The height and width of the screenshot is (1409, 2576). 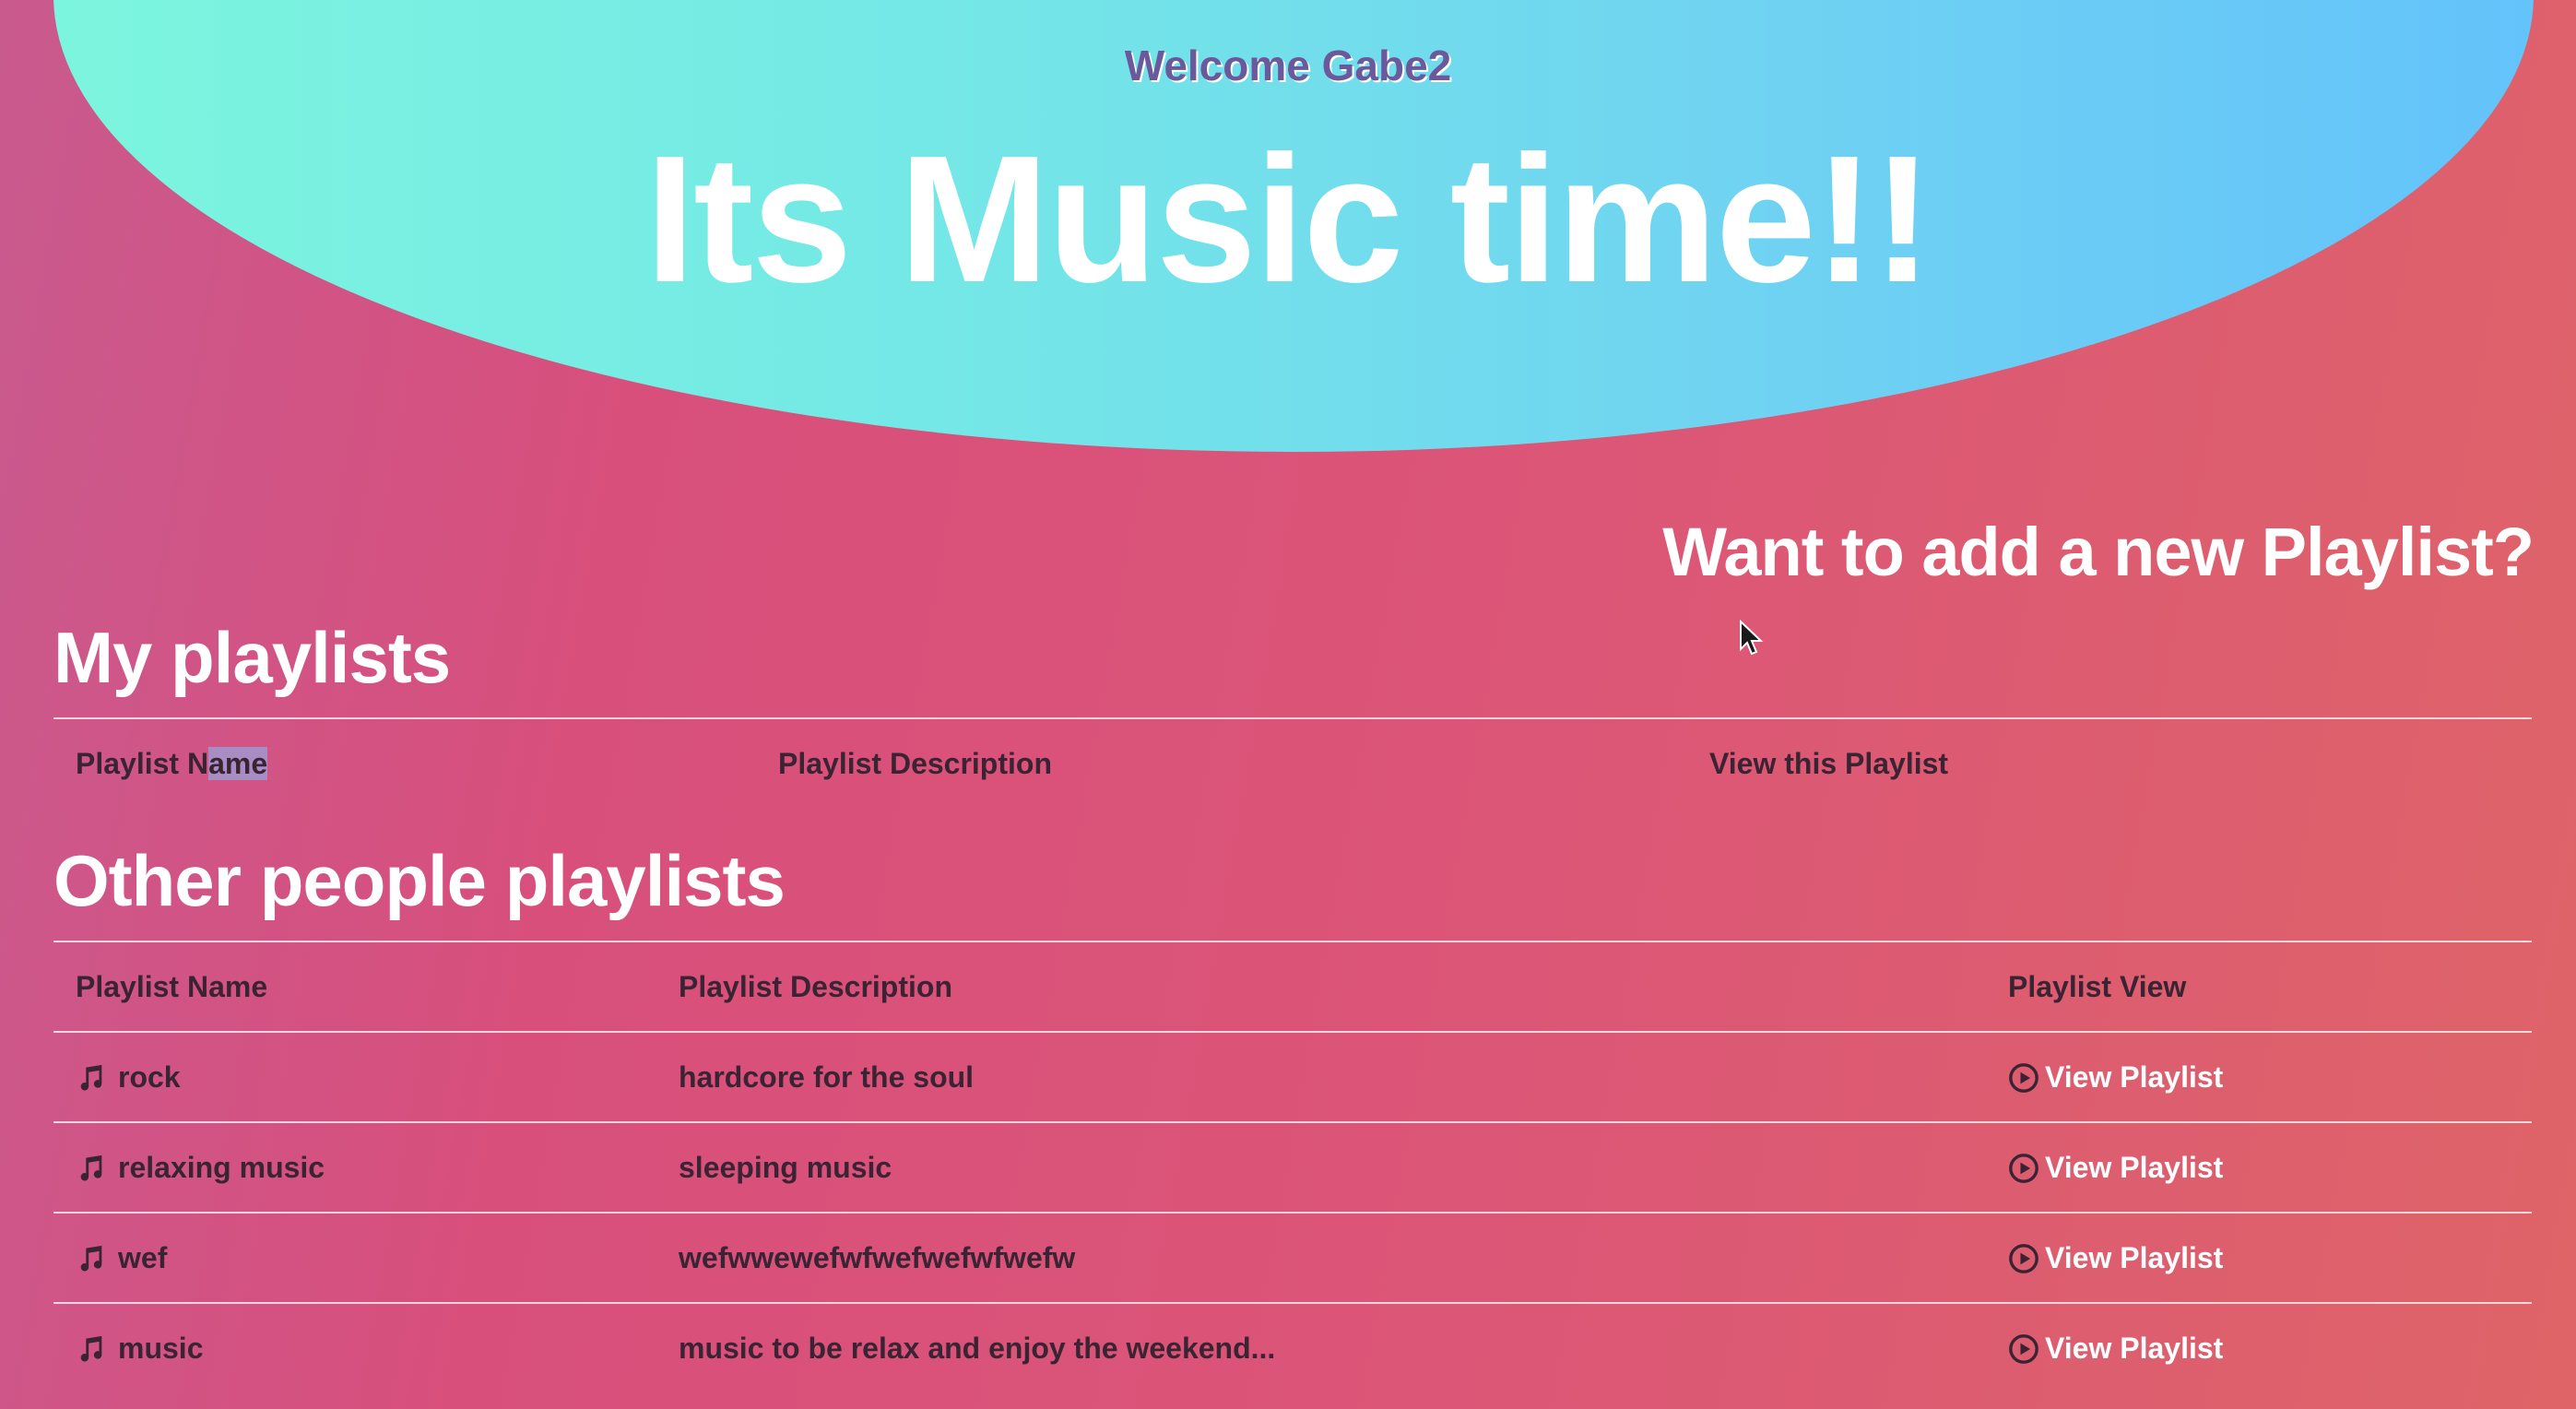 I want to click on table-row: rock hardcore for the soul View Playlist, so click(x=1292, y=1078).